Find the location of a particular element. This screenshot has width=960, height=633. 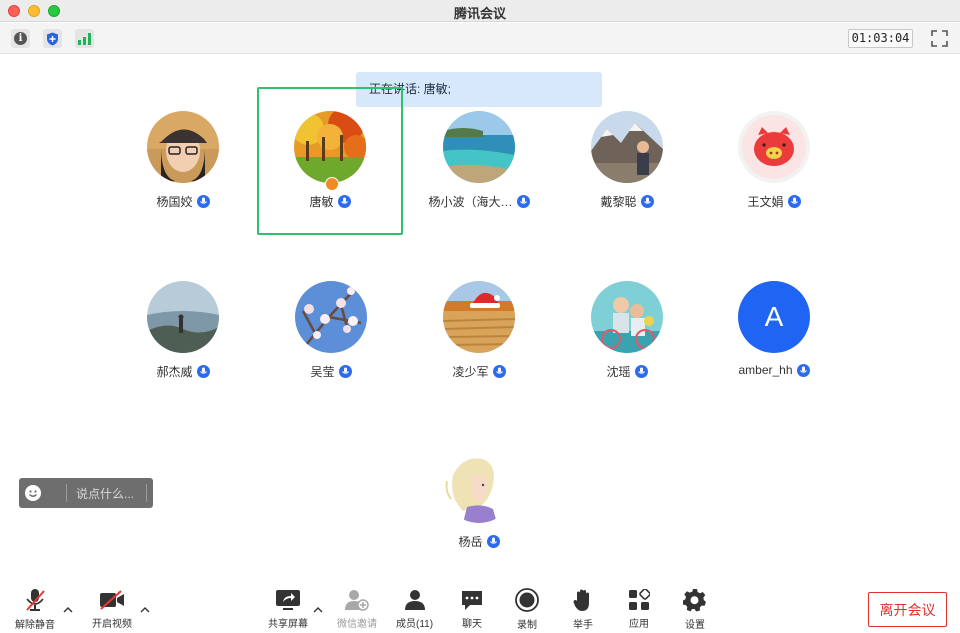

participant-name: 郝杰威 is located at coordinates (174, 372).